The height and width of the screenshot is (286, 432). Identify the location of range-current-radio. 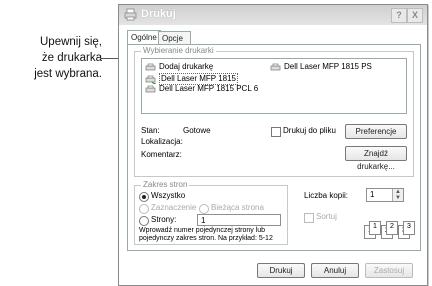
(204, 209).